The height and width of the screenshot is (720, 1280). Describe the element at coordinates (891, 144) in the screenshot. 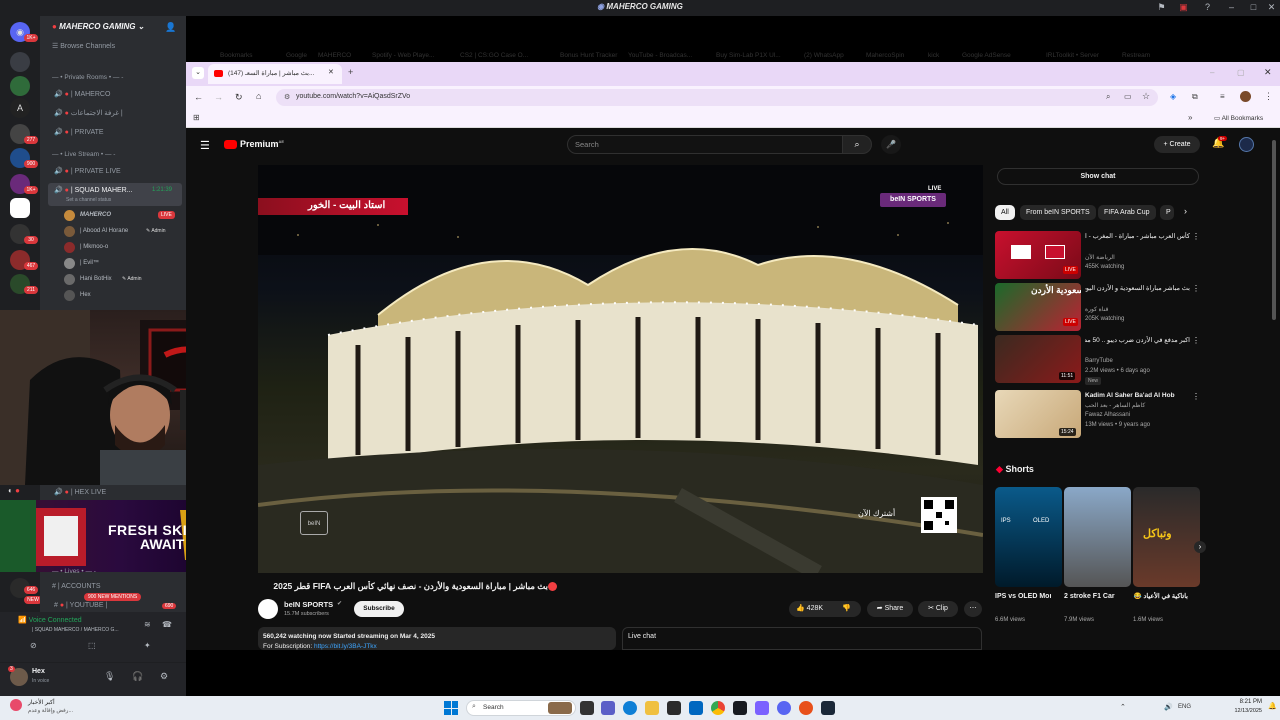

I see `mic-icon: 🎤` at that location.